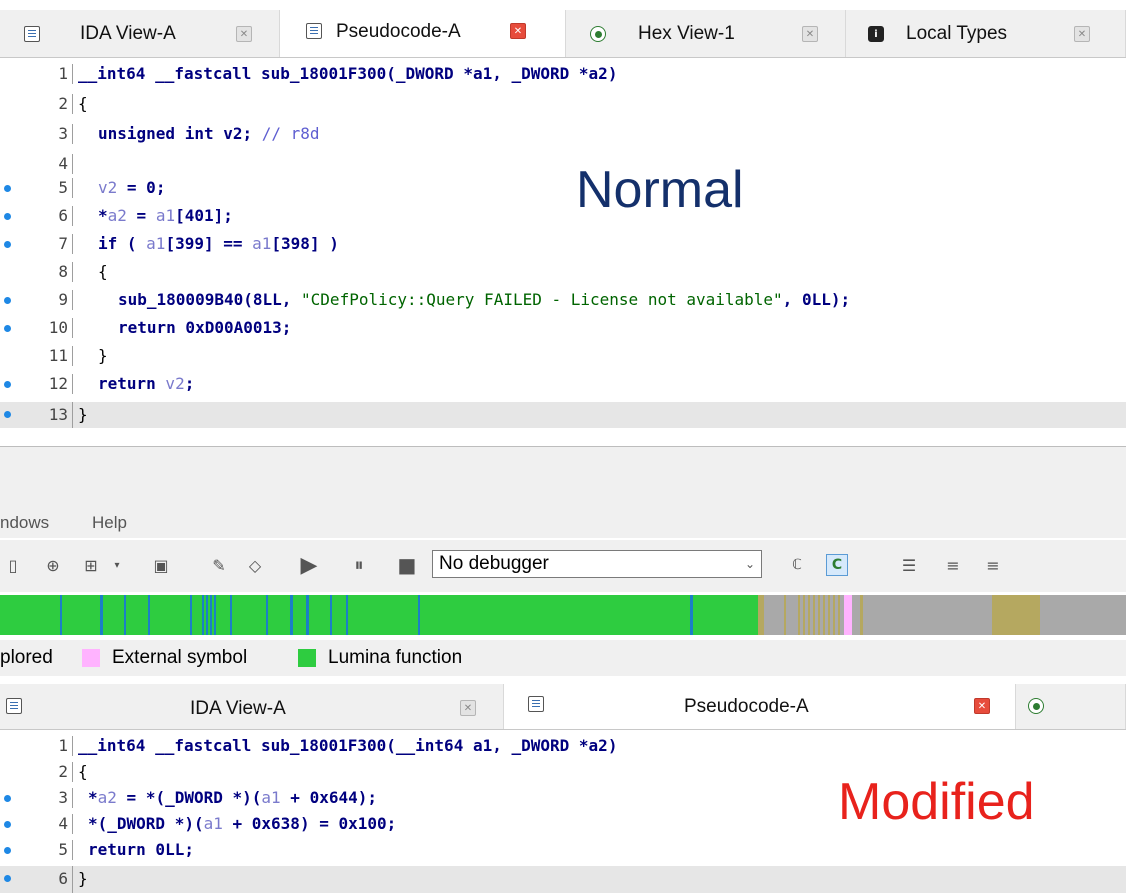 This screenshot has height=893, width=1126. What do you see at coordinates (506, 73) in the screenshot?
I see `code-text: _DWORD *a1, _DWORD *a2)` at bounding box center [506, 73].